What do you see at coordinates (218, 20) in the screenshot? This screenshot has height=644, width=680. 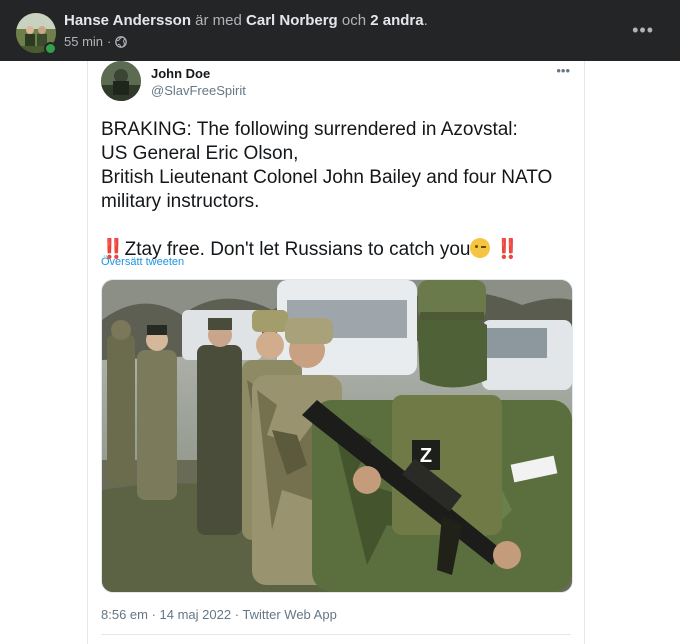 I see `with-text: är med` at bounding box center [218, 20].